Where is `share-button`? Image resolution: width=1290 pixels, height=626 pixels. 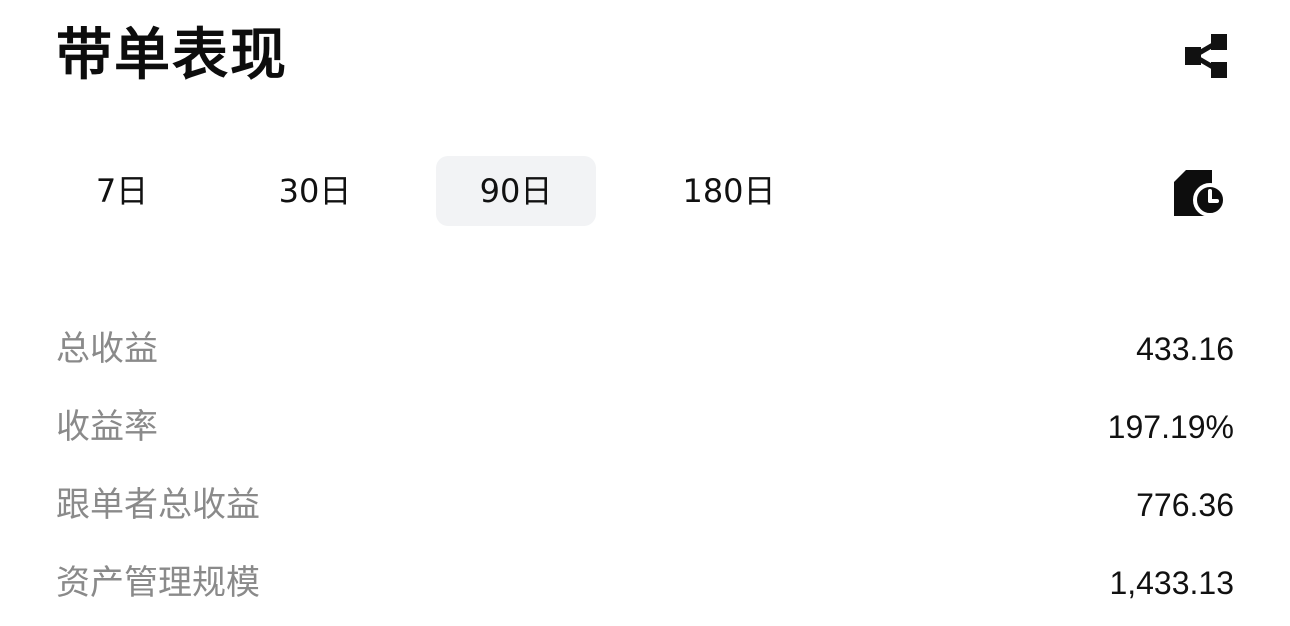
share-button is located at coordinates (1206, 56).